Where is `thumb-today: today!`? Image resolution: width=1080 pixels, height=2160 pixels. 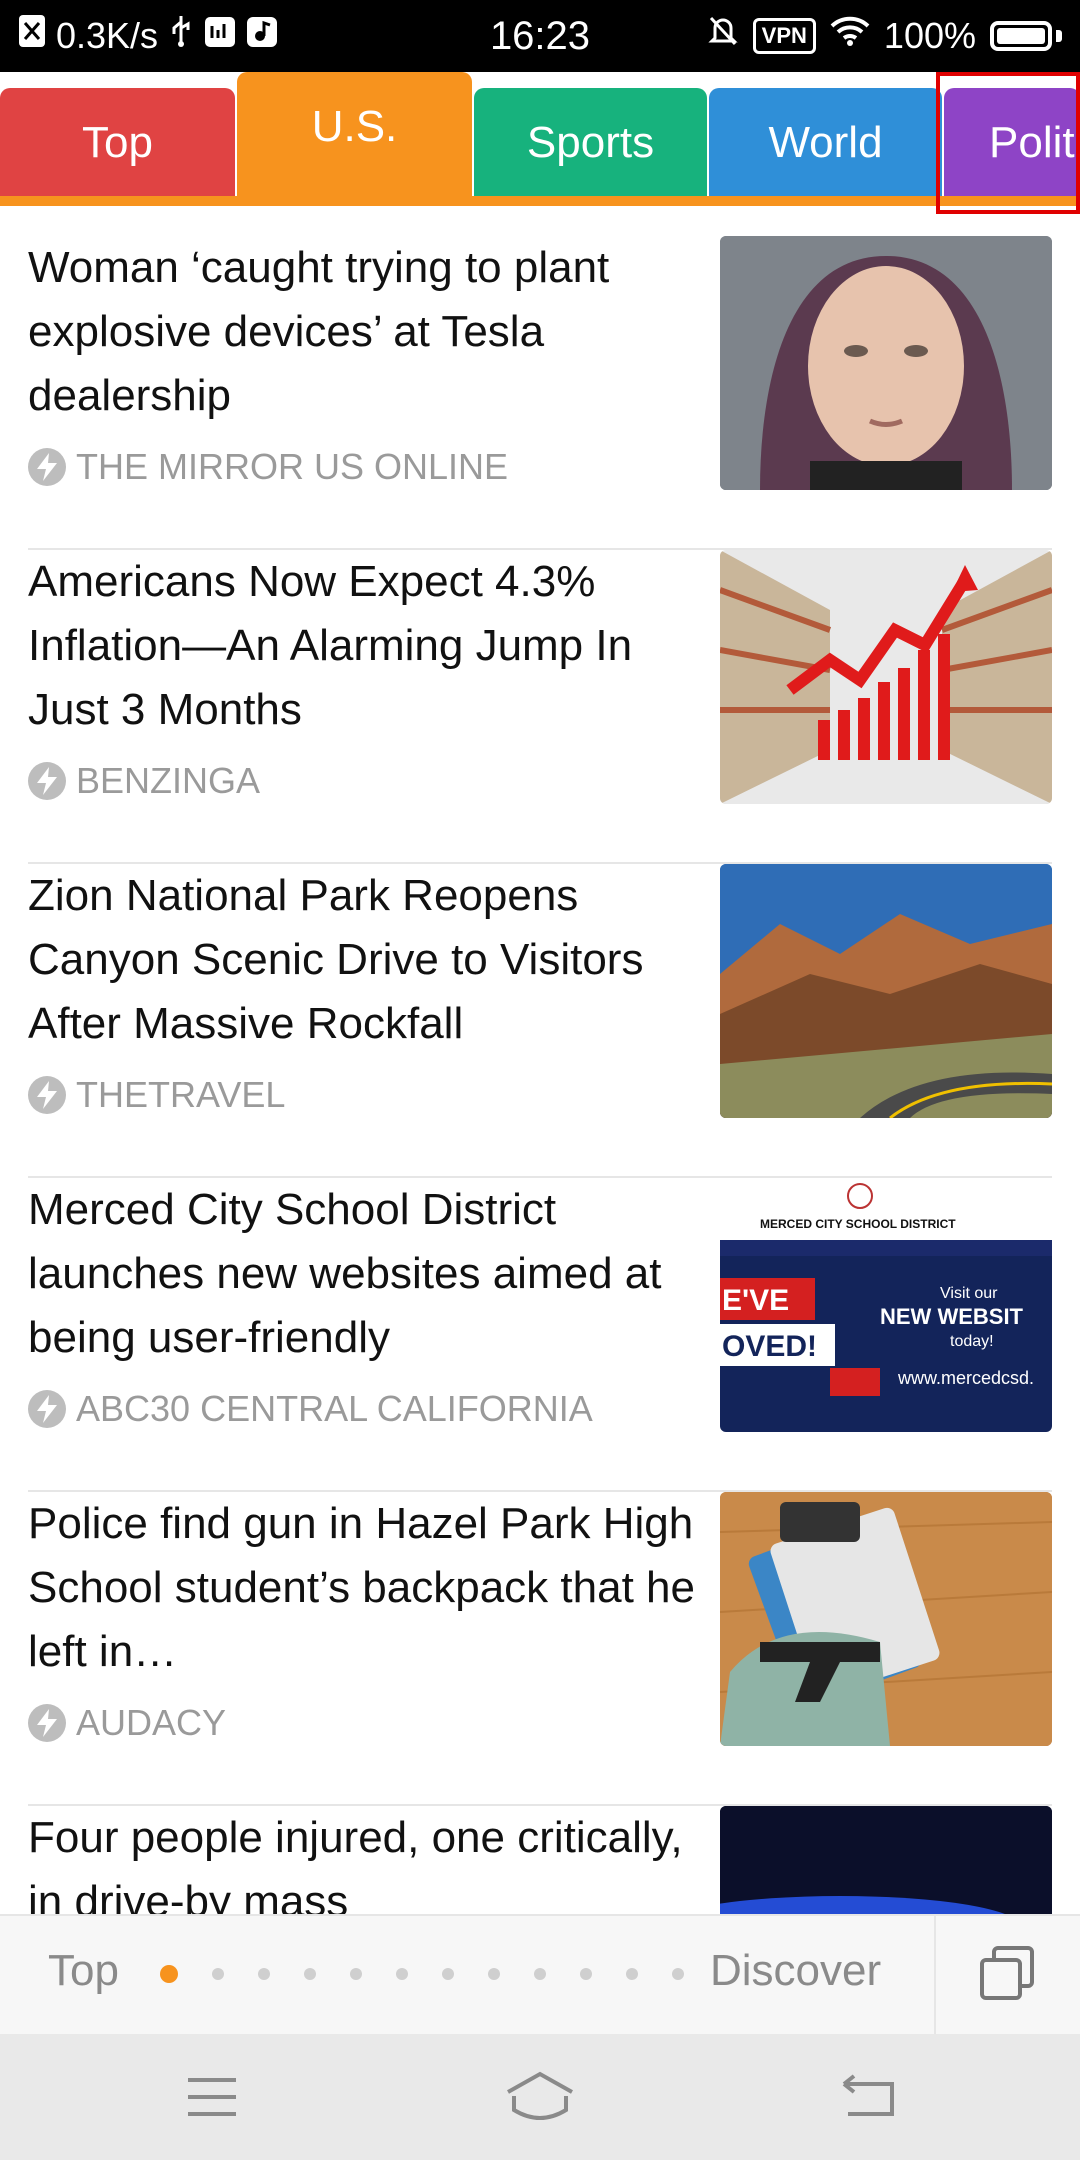 thumb-today: today! is located at coordinates (972, 1341).